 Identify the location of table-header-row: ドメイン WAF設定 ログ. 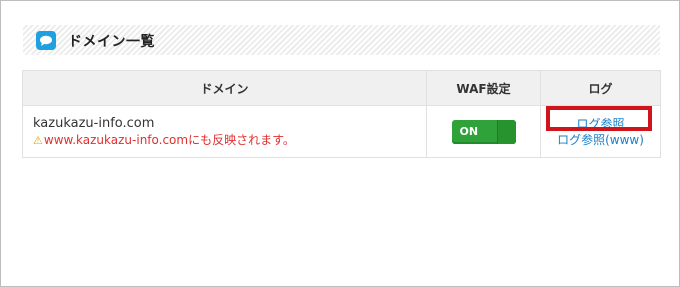
(341, 88).